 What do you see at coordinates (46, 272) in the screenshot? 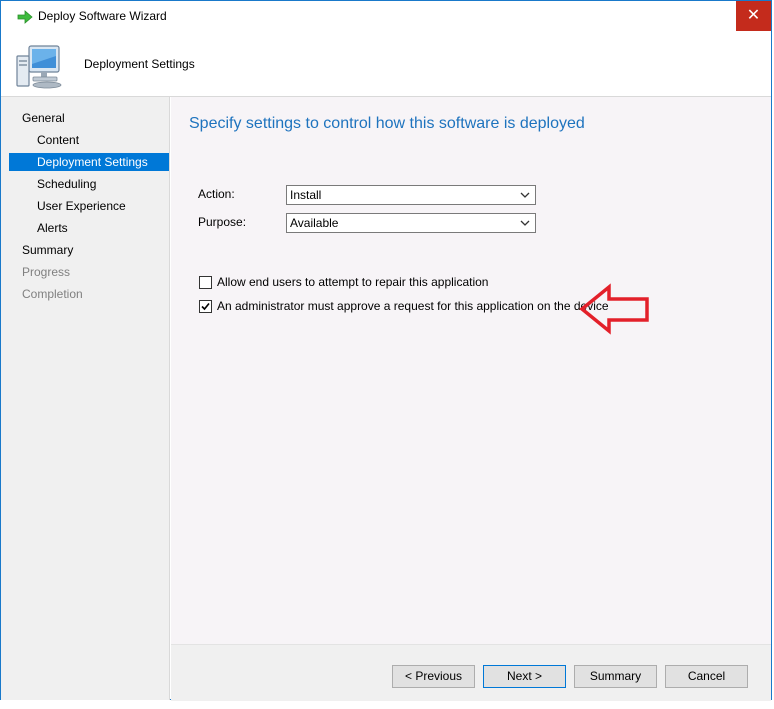
I see `nav-item-progress: Progress` at bounding box center [46, 272].